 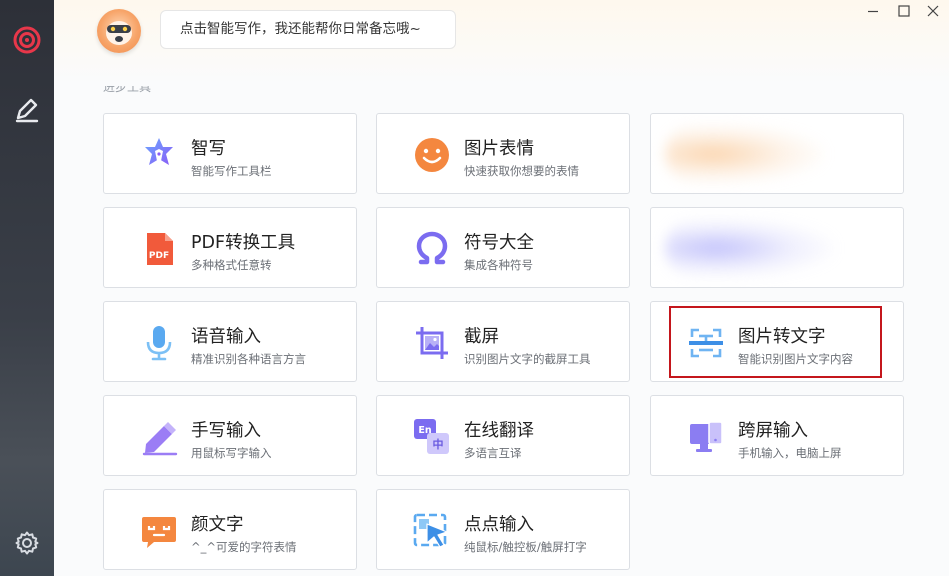 I want to click on card-subtitle: 多语言互译, so click(x=493, y=453).